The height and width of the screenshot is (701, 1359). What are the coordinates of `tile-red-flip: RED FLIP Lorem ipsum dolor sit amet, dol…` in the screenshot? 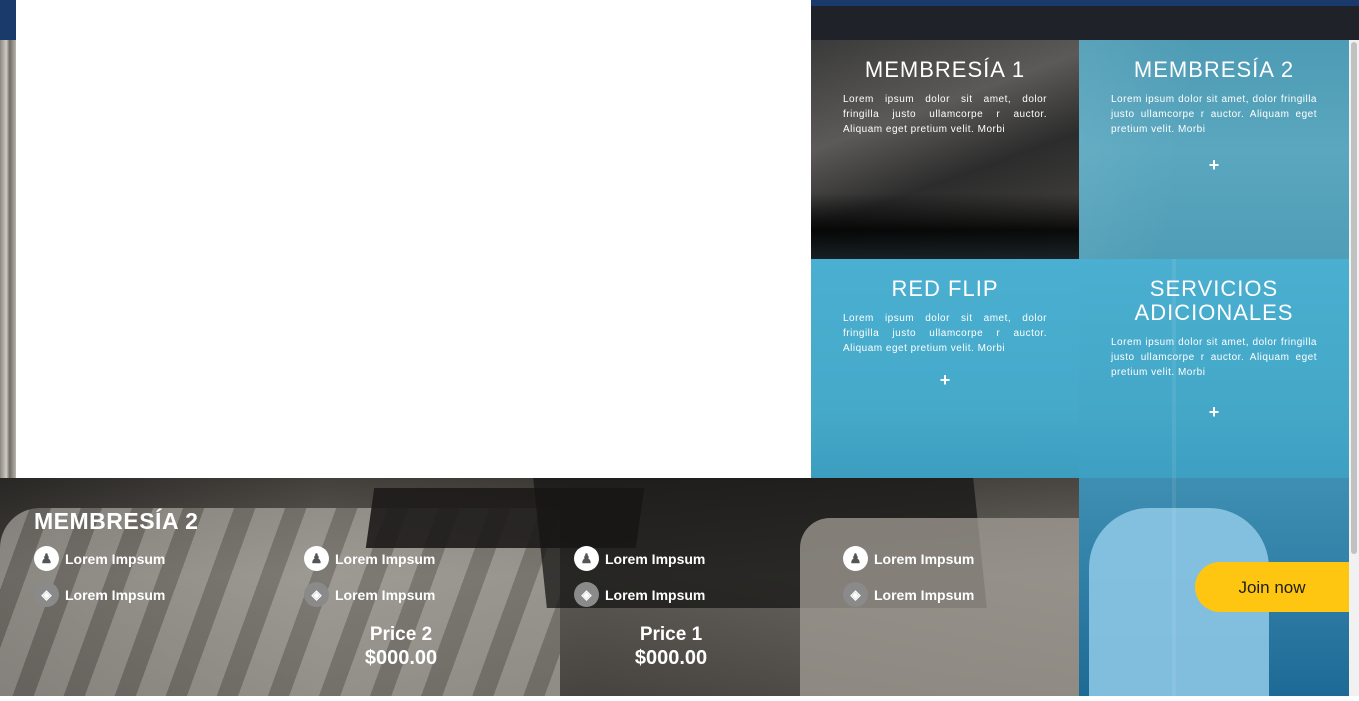 It's located at (945, 368).